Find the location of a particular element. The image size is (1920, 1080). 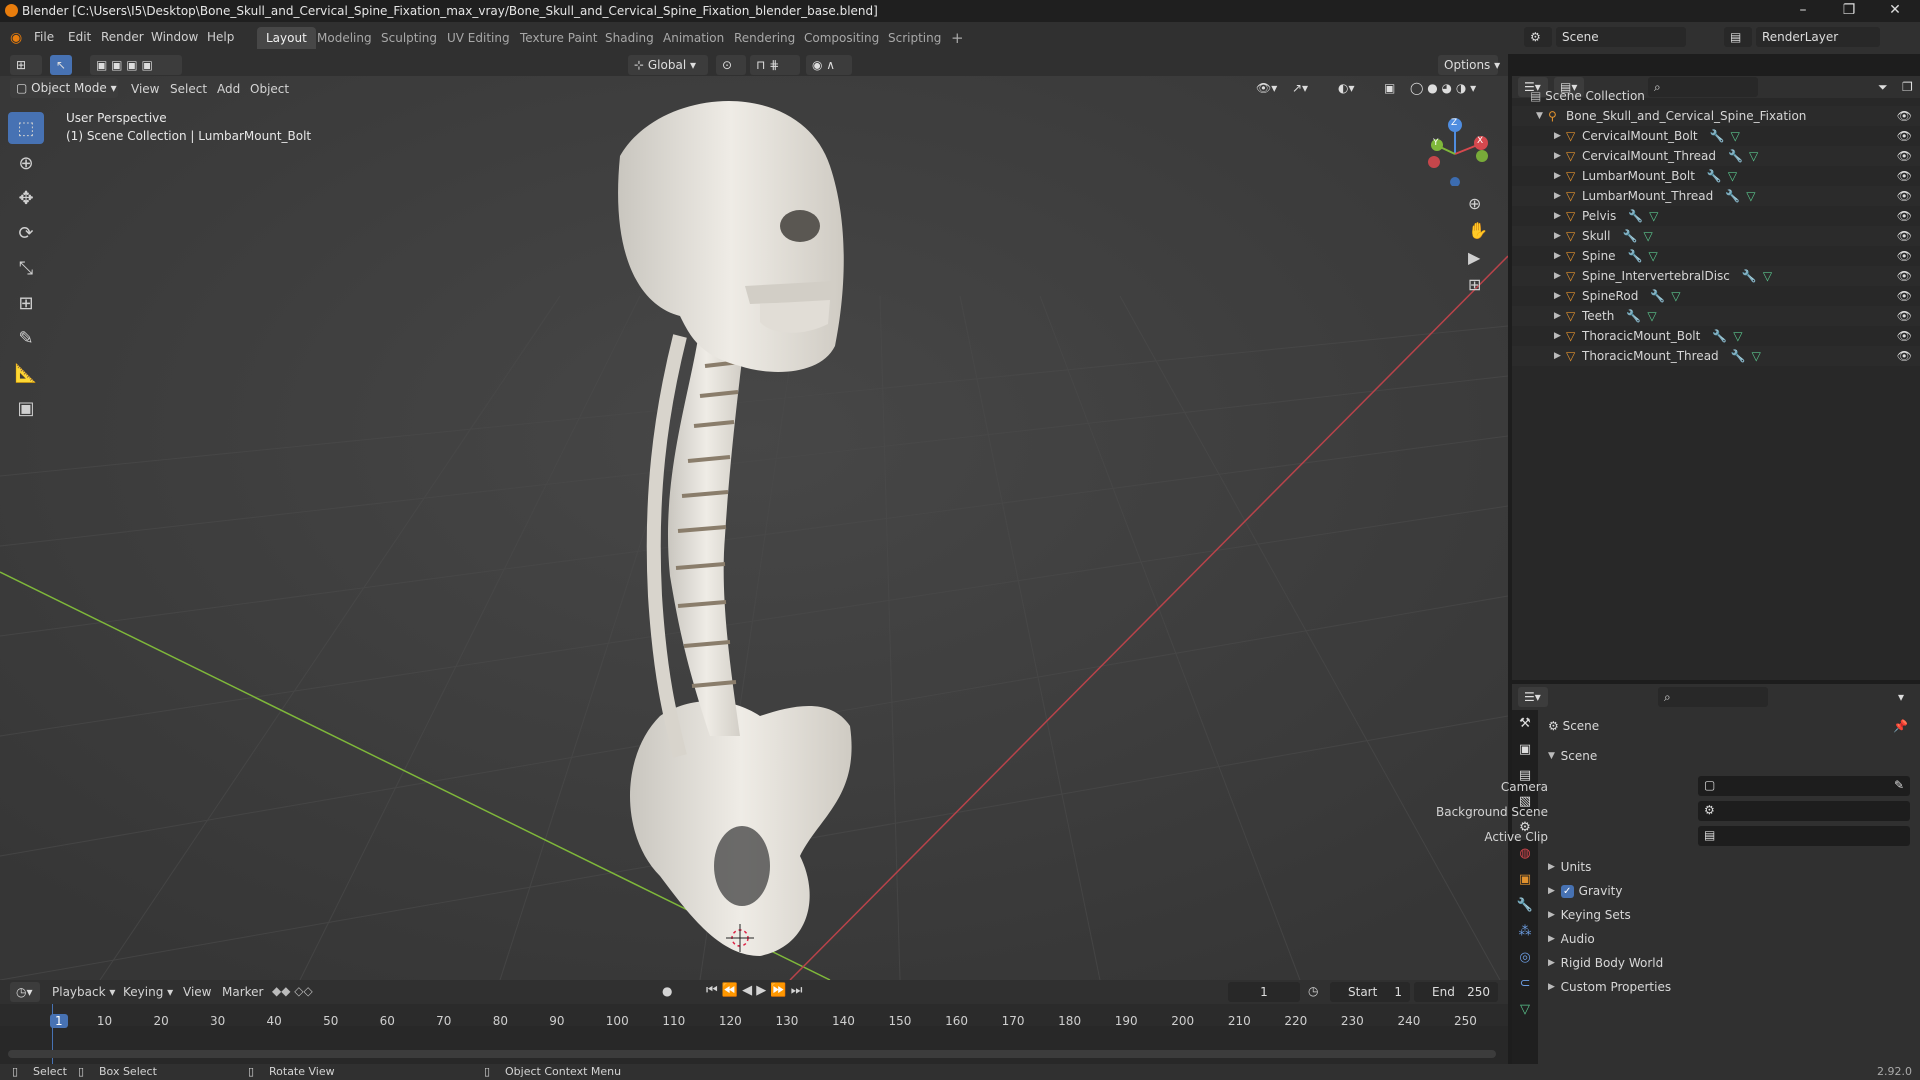

gravity-checkbox: ✓ is located at coordinates (1567, 891).